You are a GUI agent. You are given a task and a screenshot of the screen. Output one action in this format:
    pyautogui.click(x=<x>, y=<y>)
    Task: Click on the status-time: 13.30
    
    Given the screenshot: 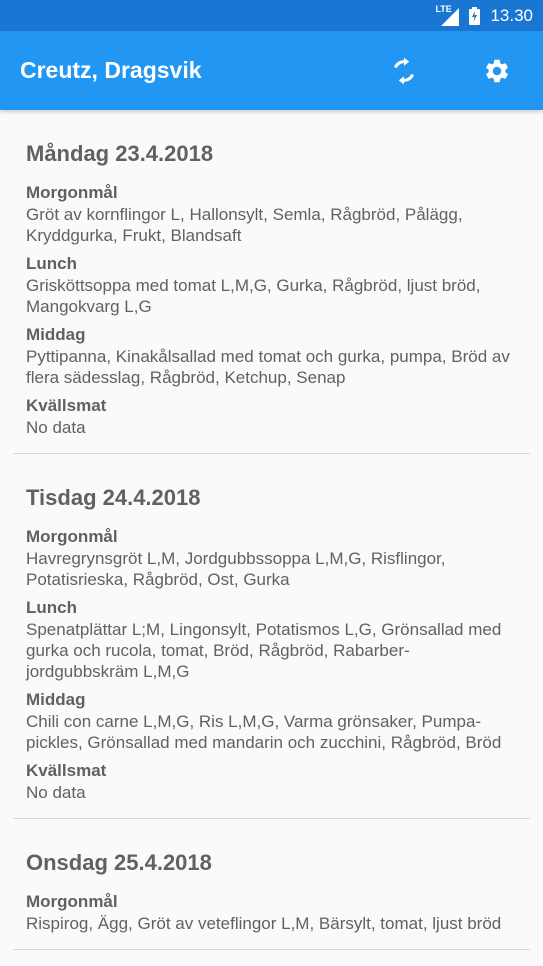 What is the action you would take?
    pyautogui.click(x=511, y=15)
    